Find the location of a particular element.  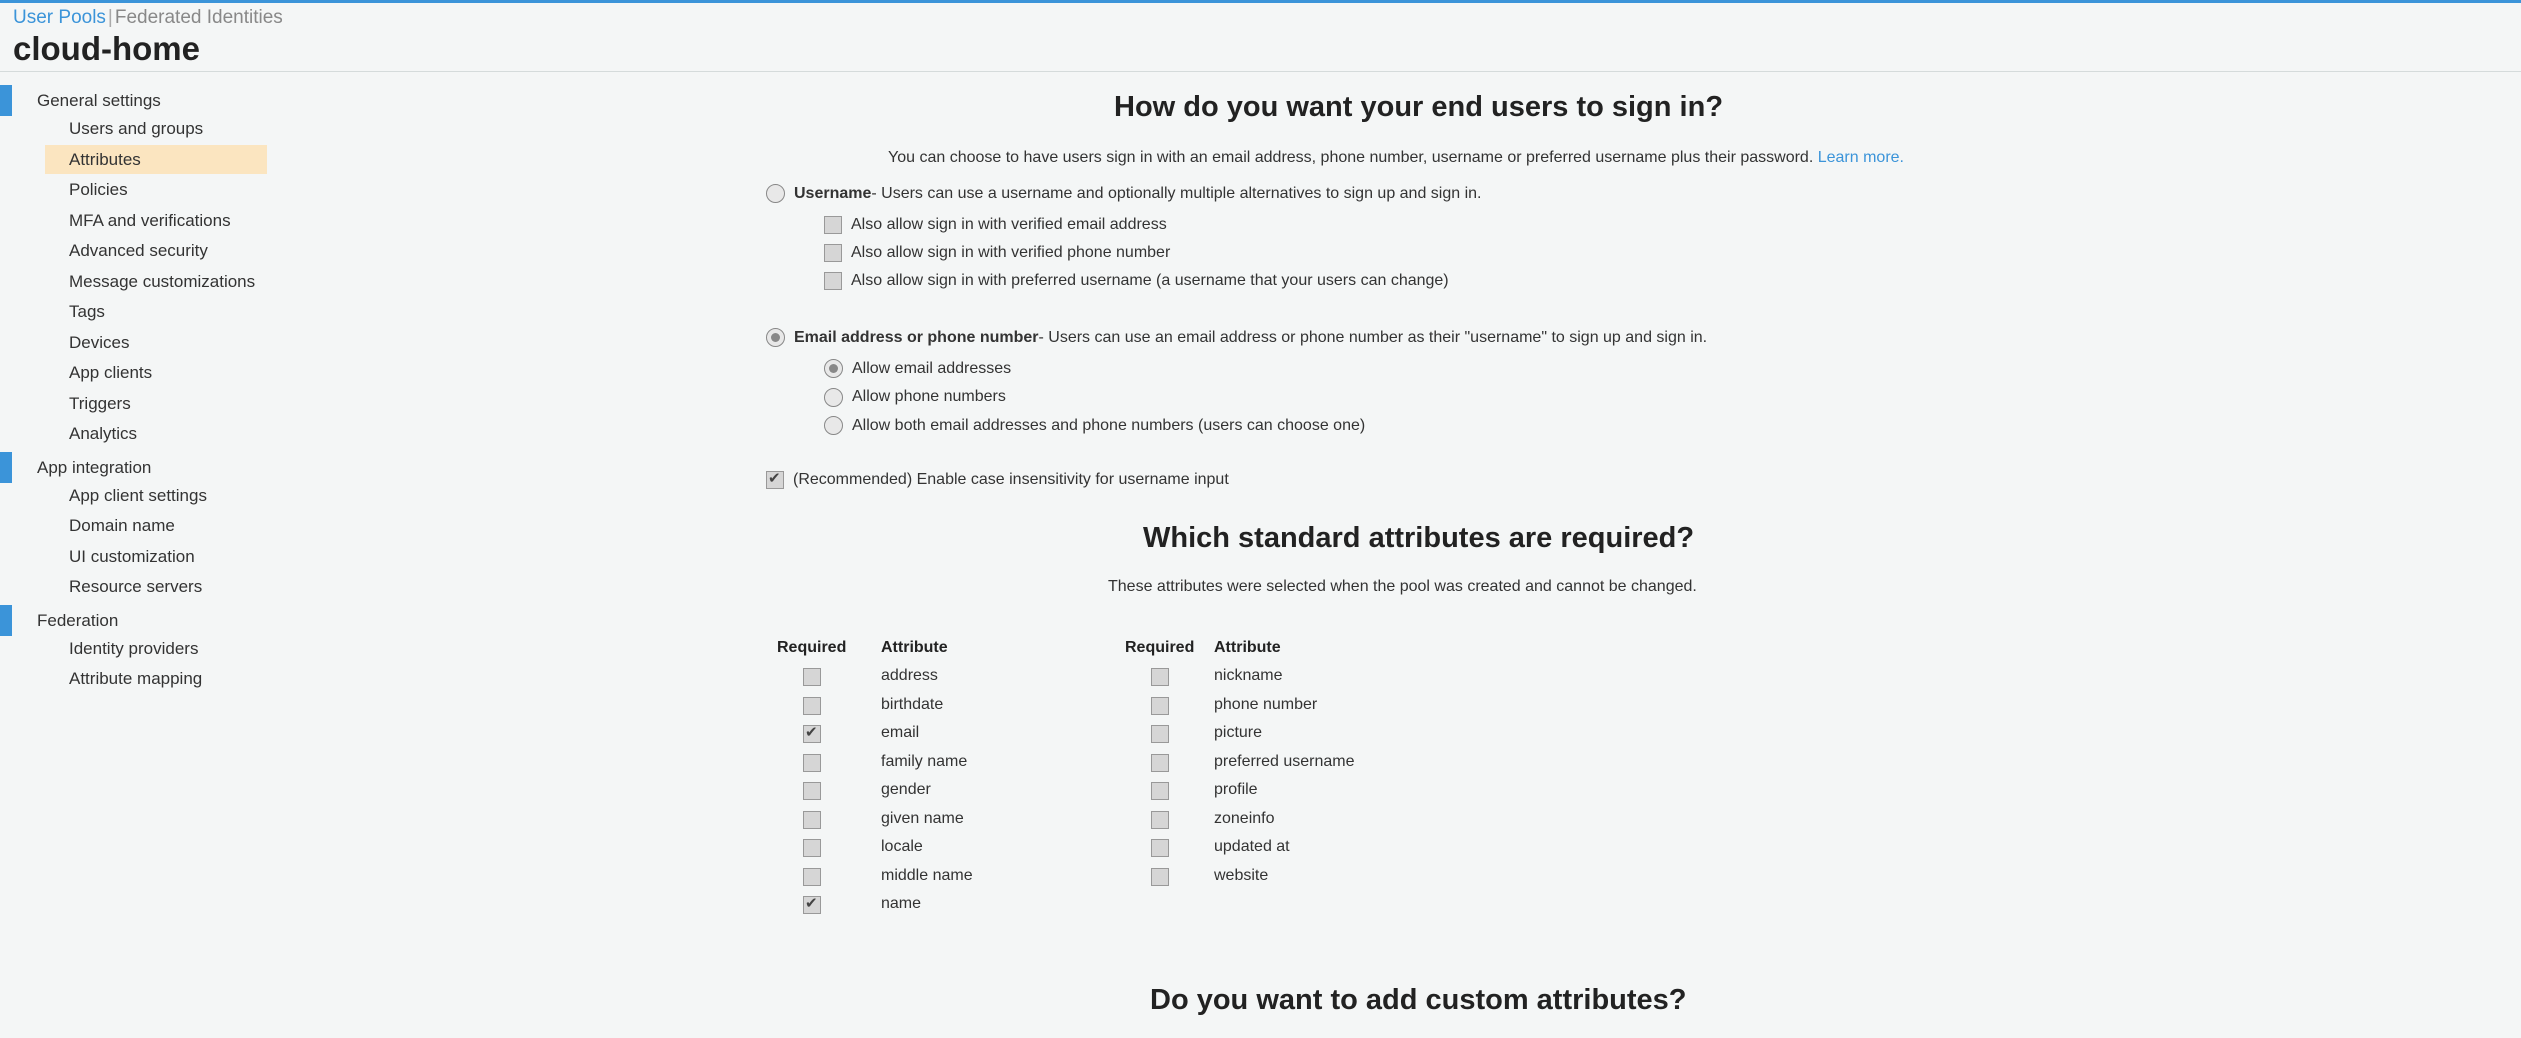

sidebar-item-analytics: Analytics is located at coordinates (156, 433).